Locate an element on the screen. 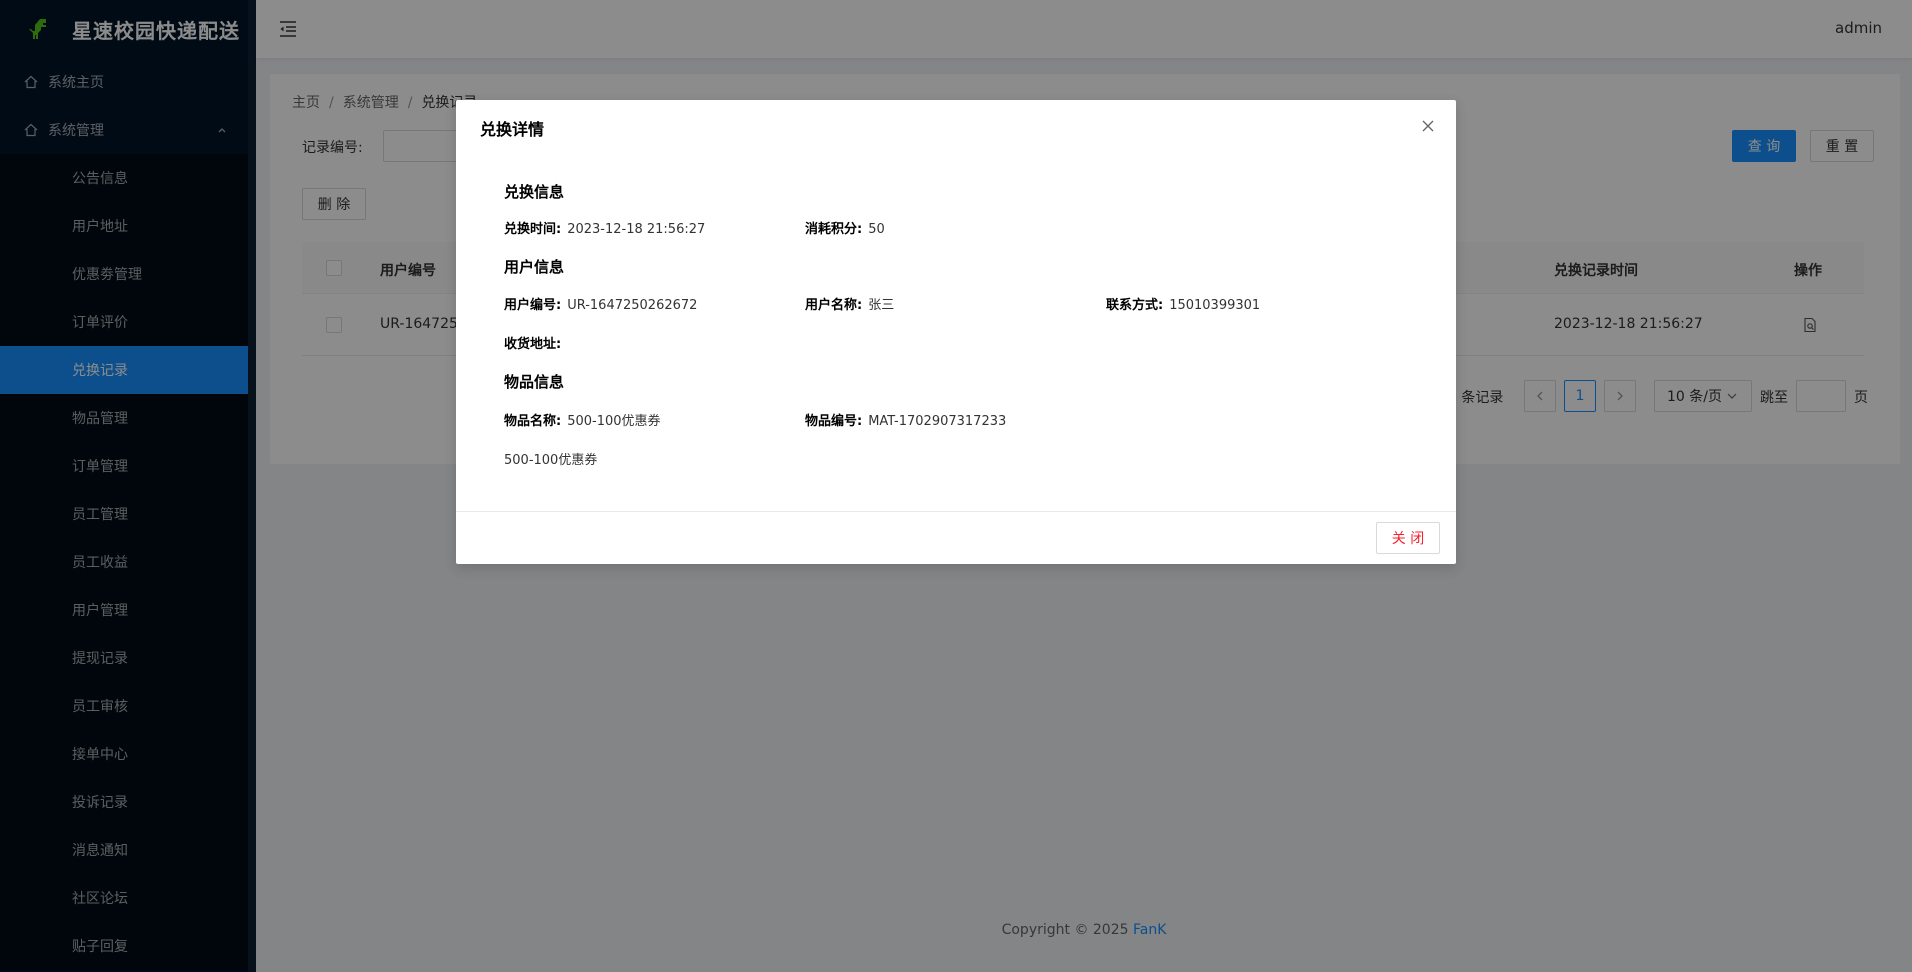 This screenshot has width=1912, height=972. modal-footer: 关 闭 is located at coordinates (956, 537).